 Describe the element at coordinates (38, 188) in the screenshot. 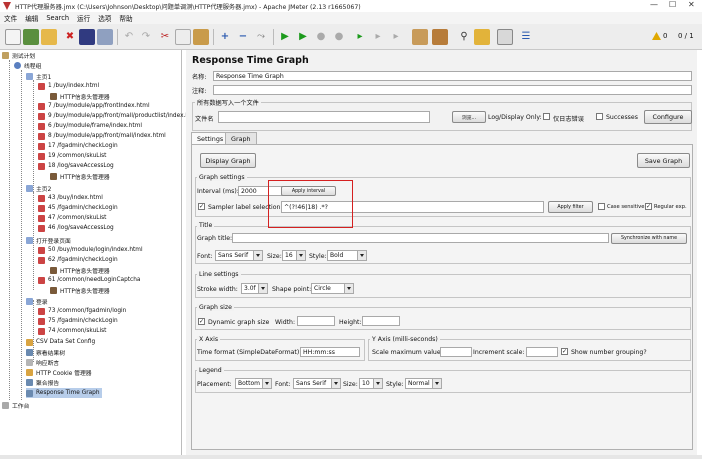

I see `tree-node-controller: 主页2` at that location.